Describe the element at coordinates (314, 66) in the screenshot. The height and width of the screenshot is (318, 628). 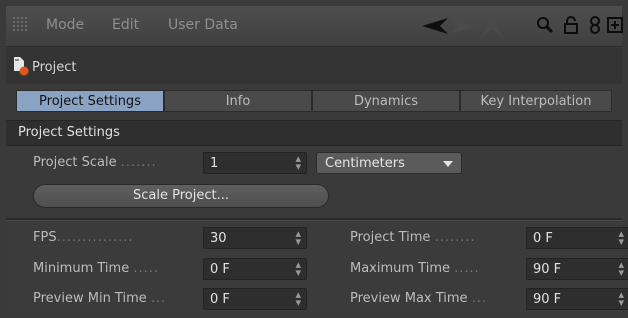
I see `object-header: Project` at that location.